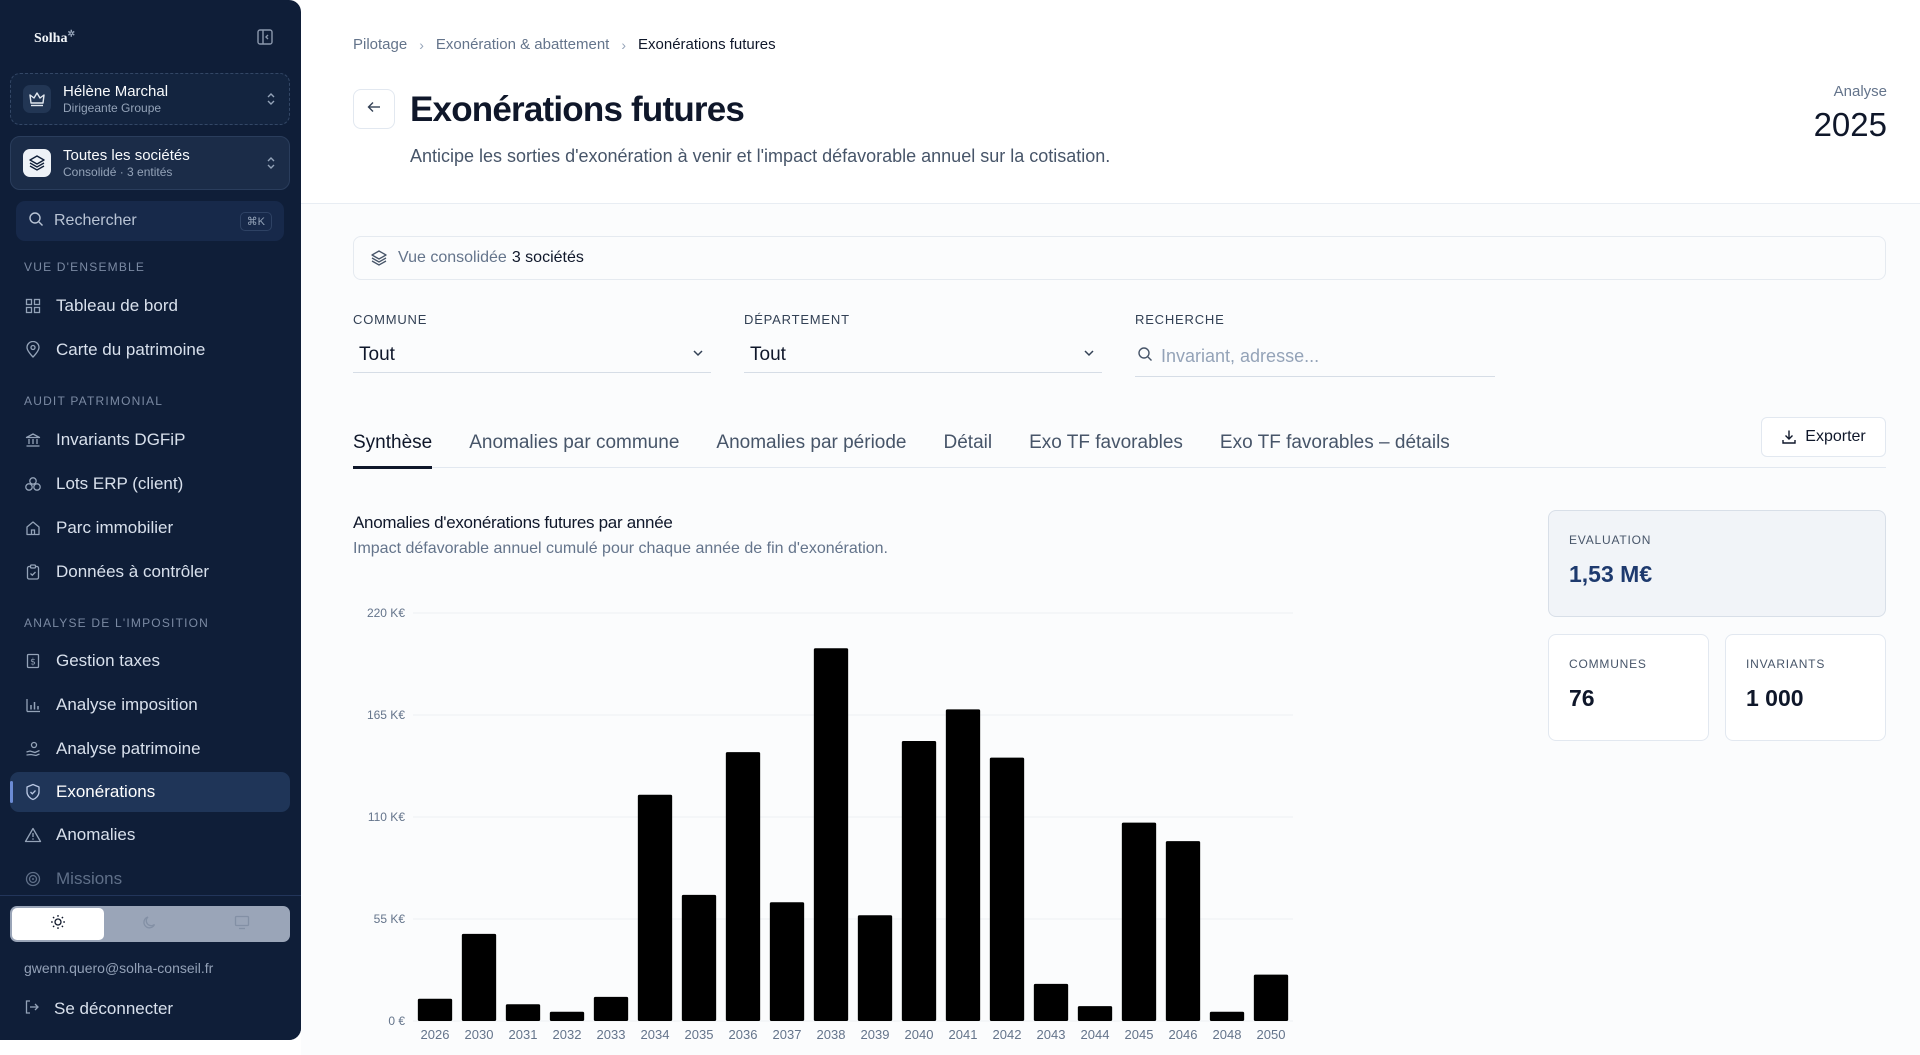 The width and height of the screenshot is (1920, 1055). Describe the element at coordinates (374, 109) in the screenshot. I see `back-button` at that location.